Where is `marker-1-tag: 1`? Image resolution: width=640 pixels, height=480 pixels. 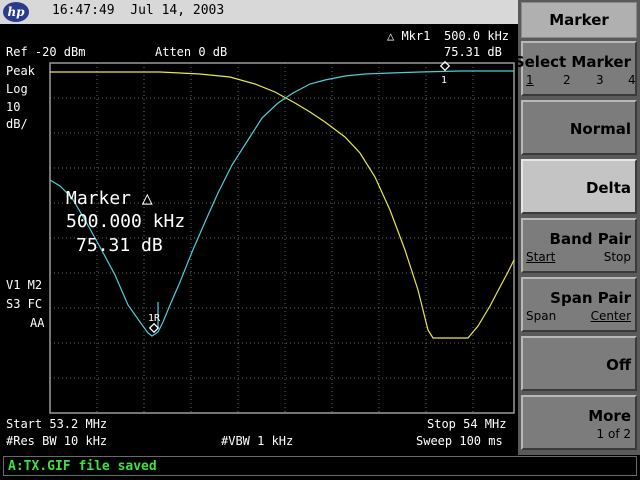
marker-1-tag: 1 is located at coordinates (444, 80).